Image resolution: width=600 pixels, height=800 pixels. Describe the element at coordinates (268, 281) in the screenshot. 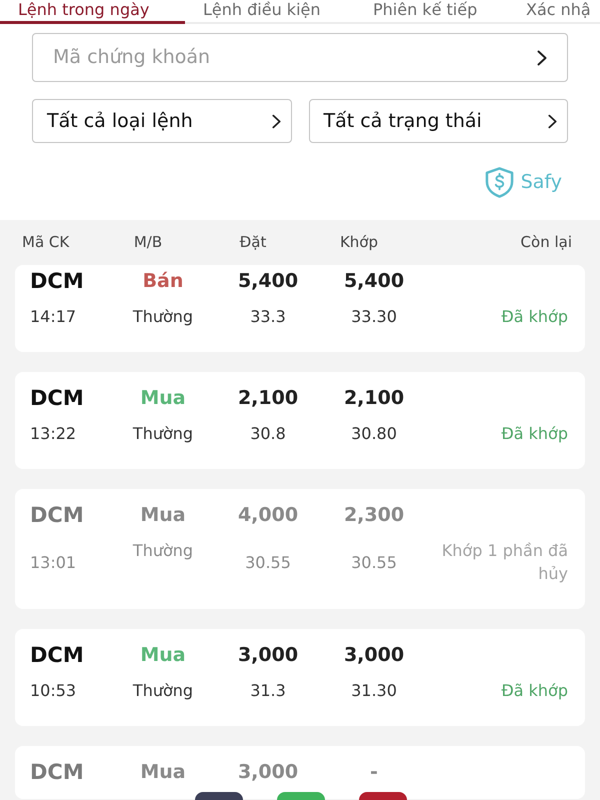

I see `order-quantity: 5,400` at that location.